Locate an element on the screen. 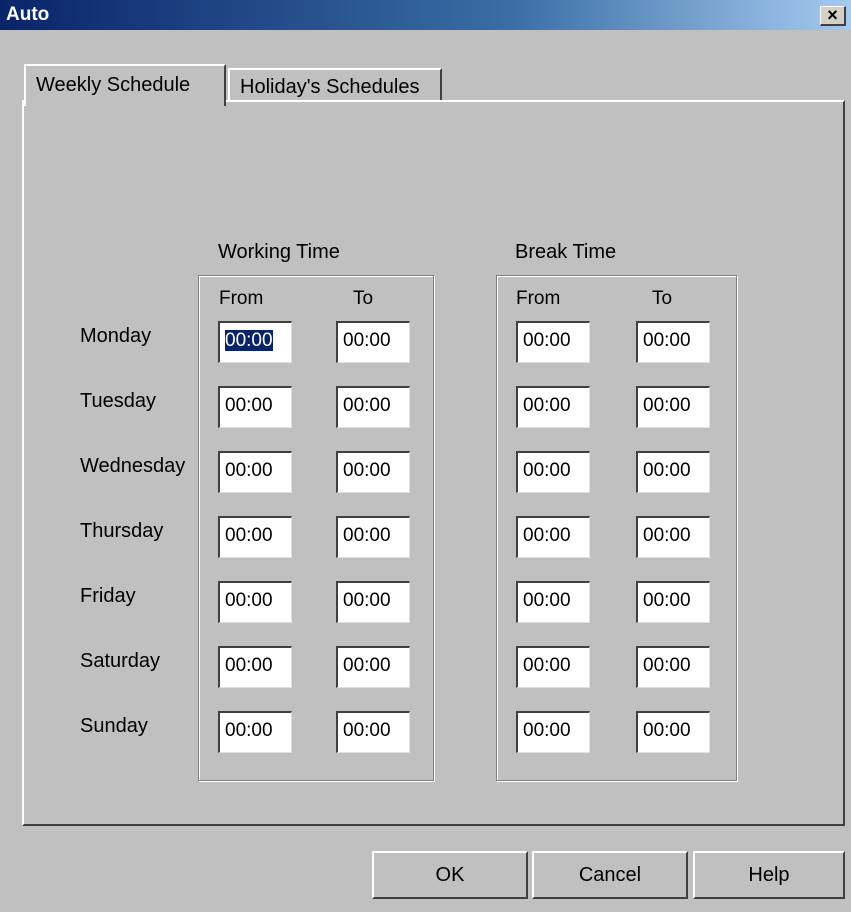 Image resolution: width=851 pixels, height=912 pixels. close-button: × is located at coordinates (833, 16).